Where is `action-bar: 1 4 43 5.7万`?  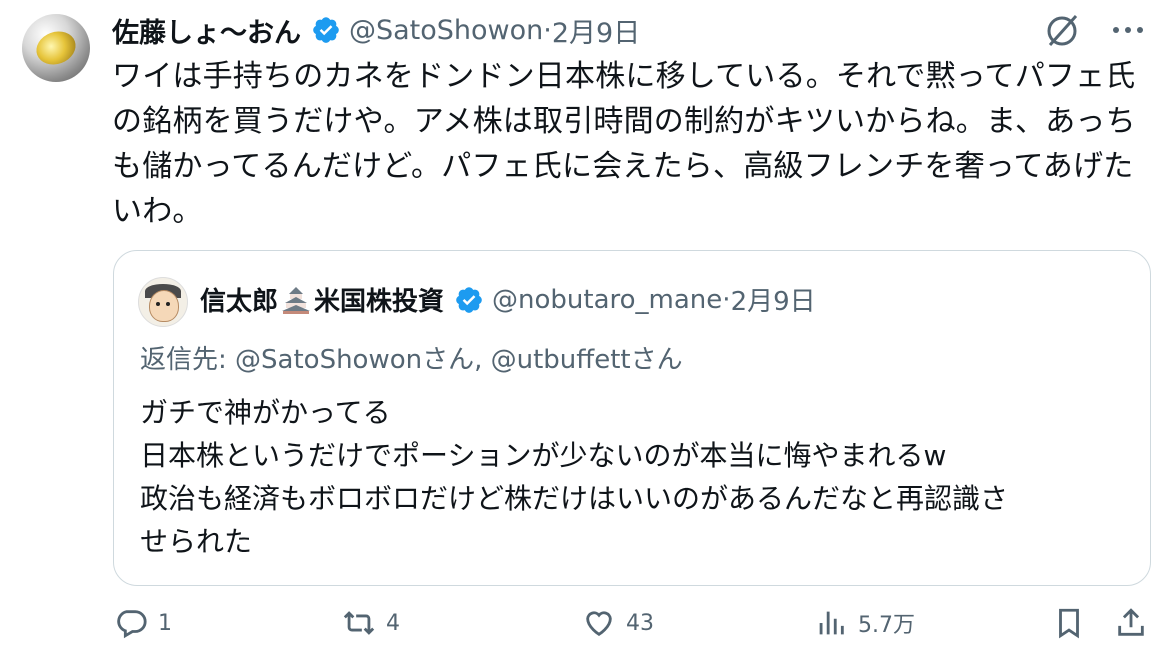 action-bar: 1 4 43 5.7万 is located at coordinates (585, 631).